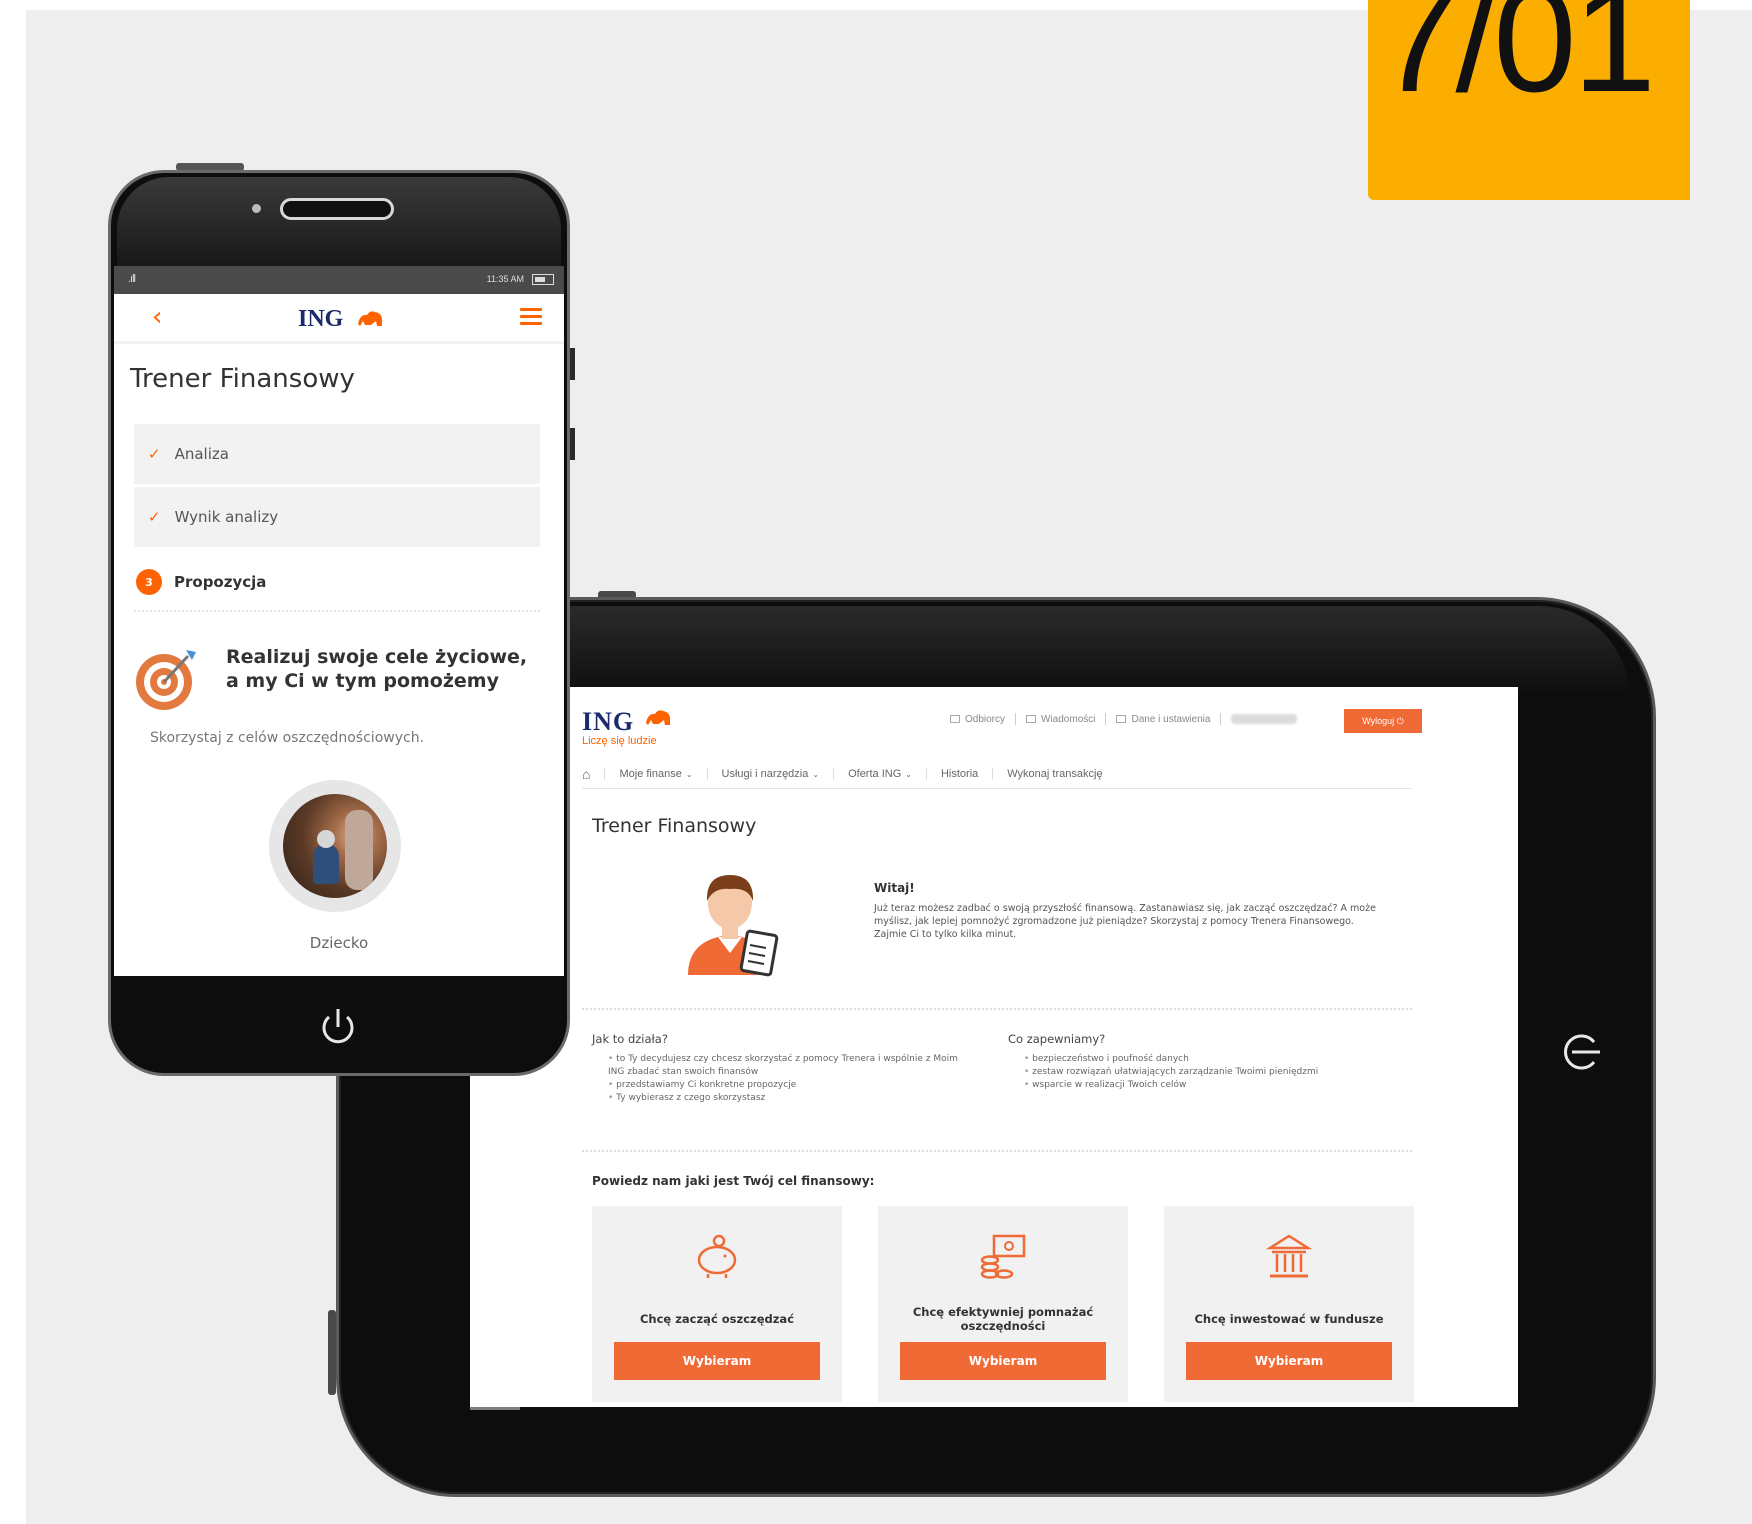 The width and height of the screenshot is (1752, 1524). I want to click on step-propozycja: 3 Propozycja, so click(201, 582).